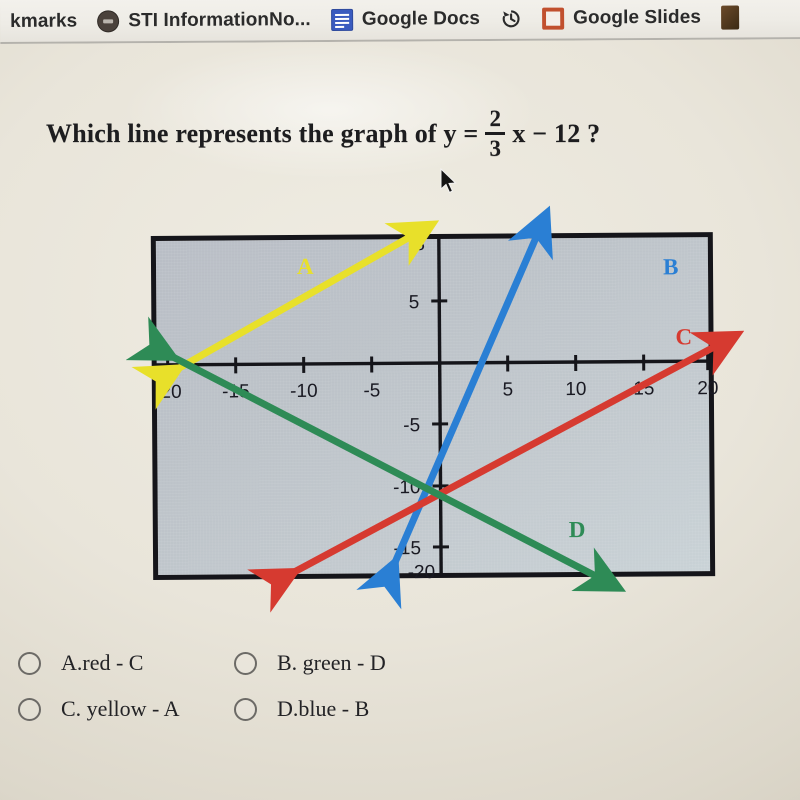 The width and height of the screenshot is (800, 800). What do you see at coordinates (331, 662) in the screenshot?
I see `answer-label-B: B. green - D` at bounding box center [331, 662].